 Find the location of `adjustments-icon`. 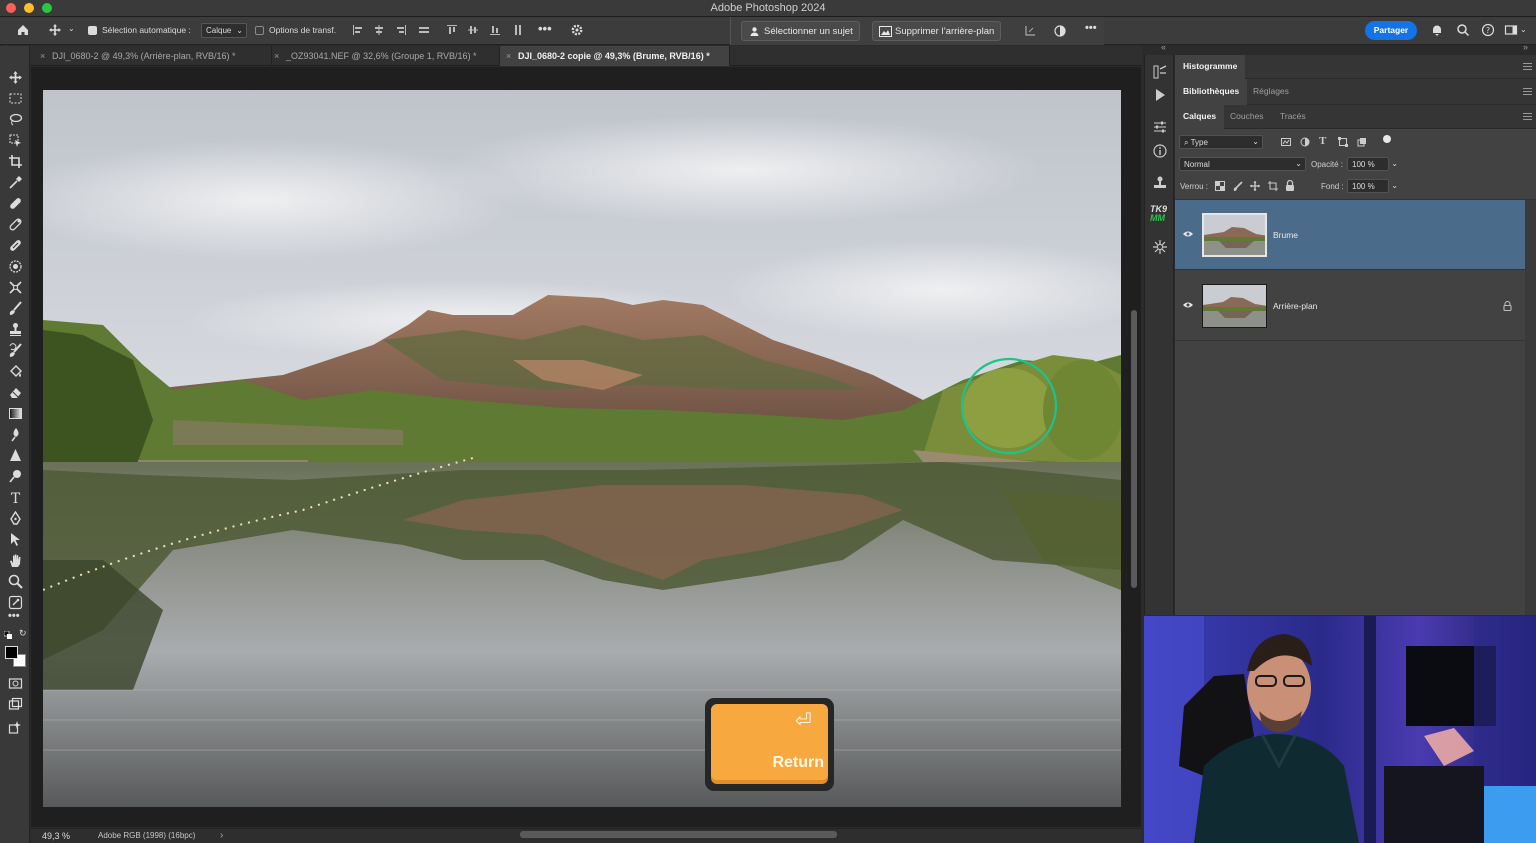

adjustments-icon is located at coordinates (1160, 127).